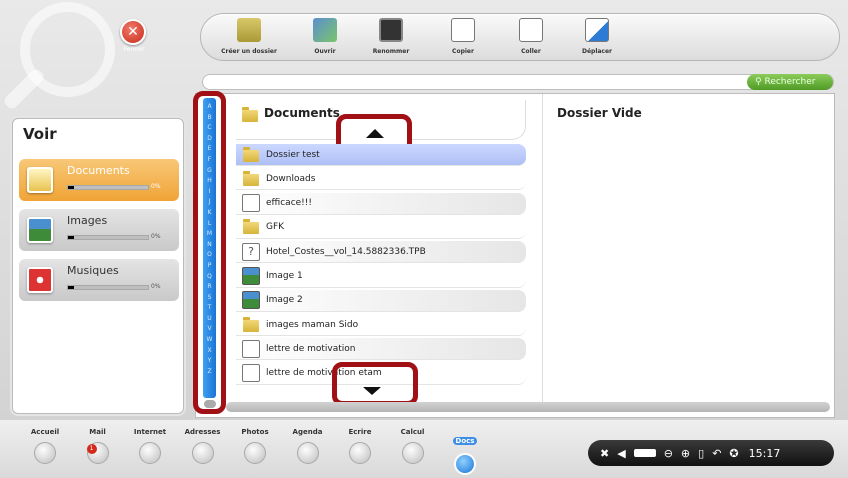  I want to click on close-label: Fermer, so click(134, 49).